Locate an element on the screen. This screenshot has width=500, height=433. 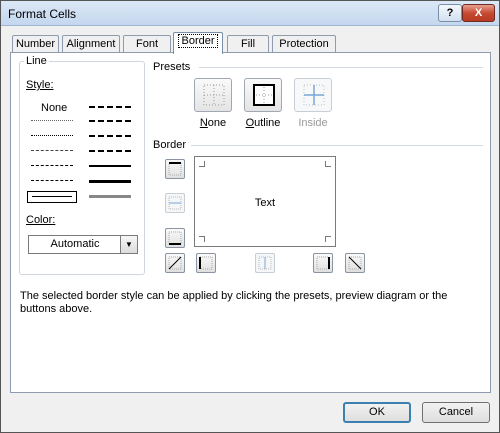
border-right-button is located at coordinates (323, 263).